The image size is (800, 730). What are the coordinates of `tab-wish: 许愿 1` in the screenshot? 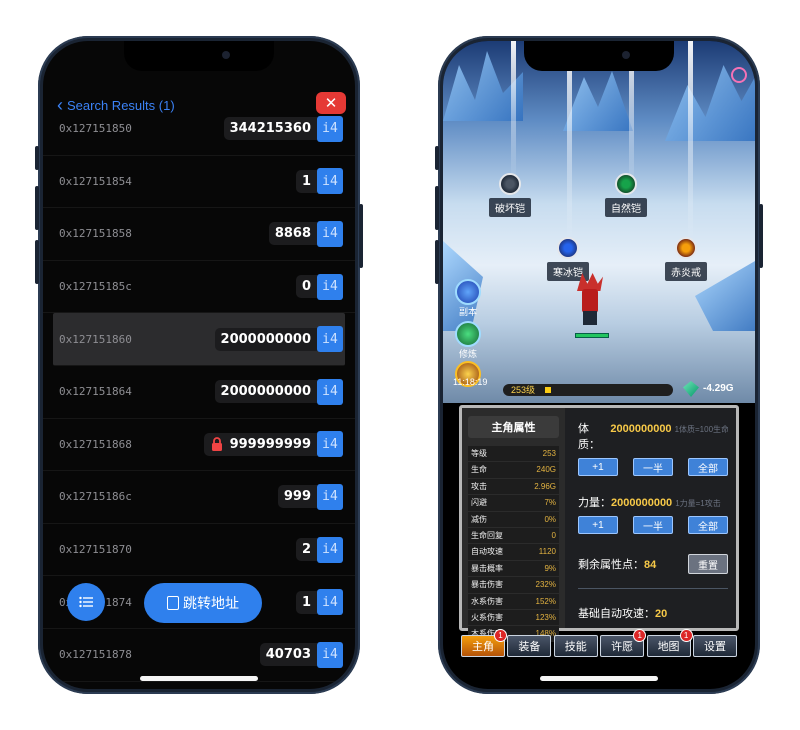 It's located at (623, 643).